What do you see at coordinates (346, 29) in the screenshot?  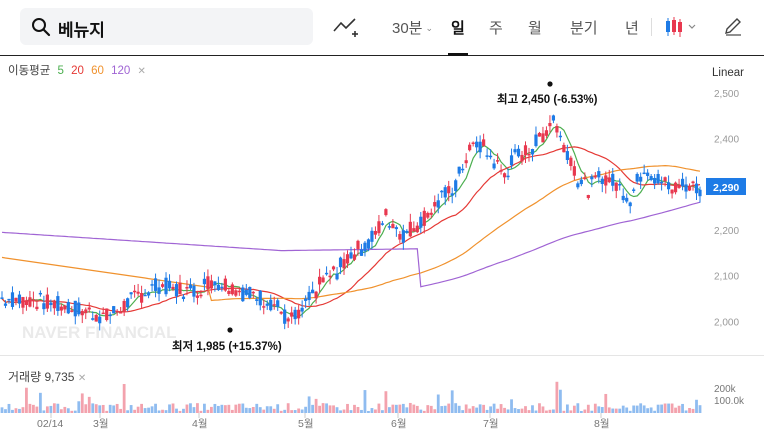 I see `line-chart-add-icon` at bounding box center [346, 29].